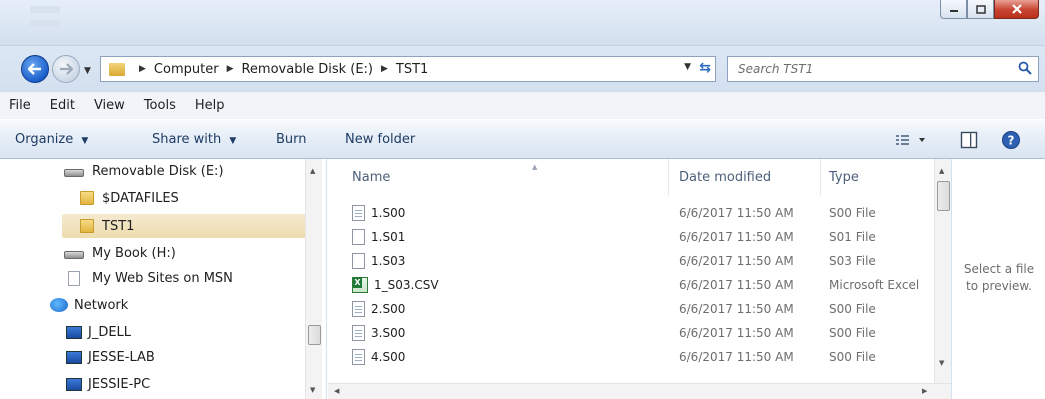 This screenshot has height=399, width=1045. Describe the element at coordinates (336, 391) in the screenshot. I see `scroll-left-icon: ◀` at that location.